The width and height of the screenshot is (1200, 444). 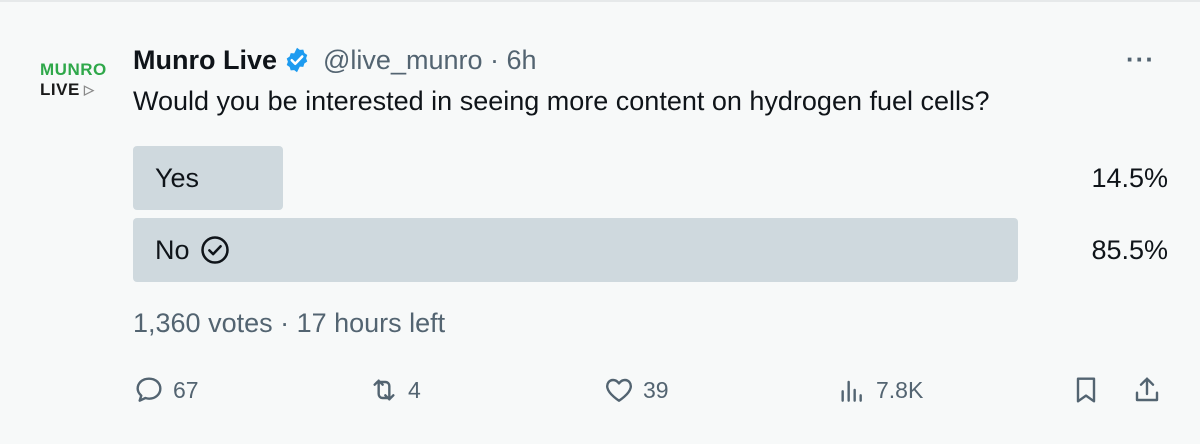 I want to click on bookmark-button, so click(x=1086, y=390).